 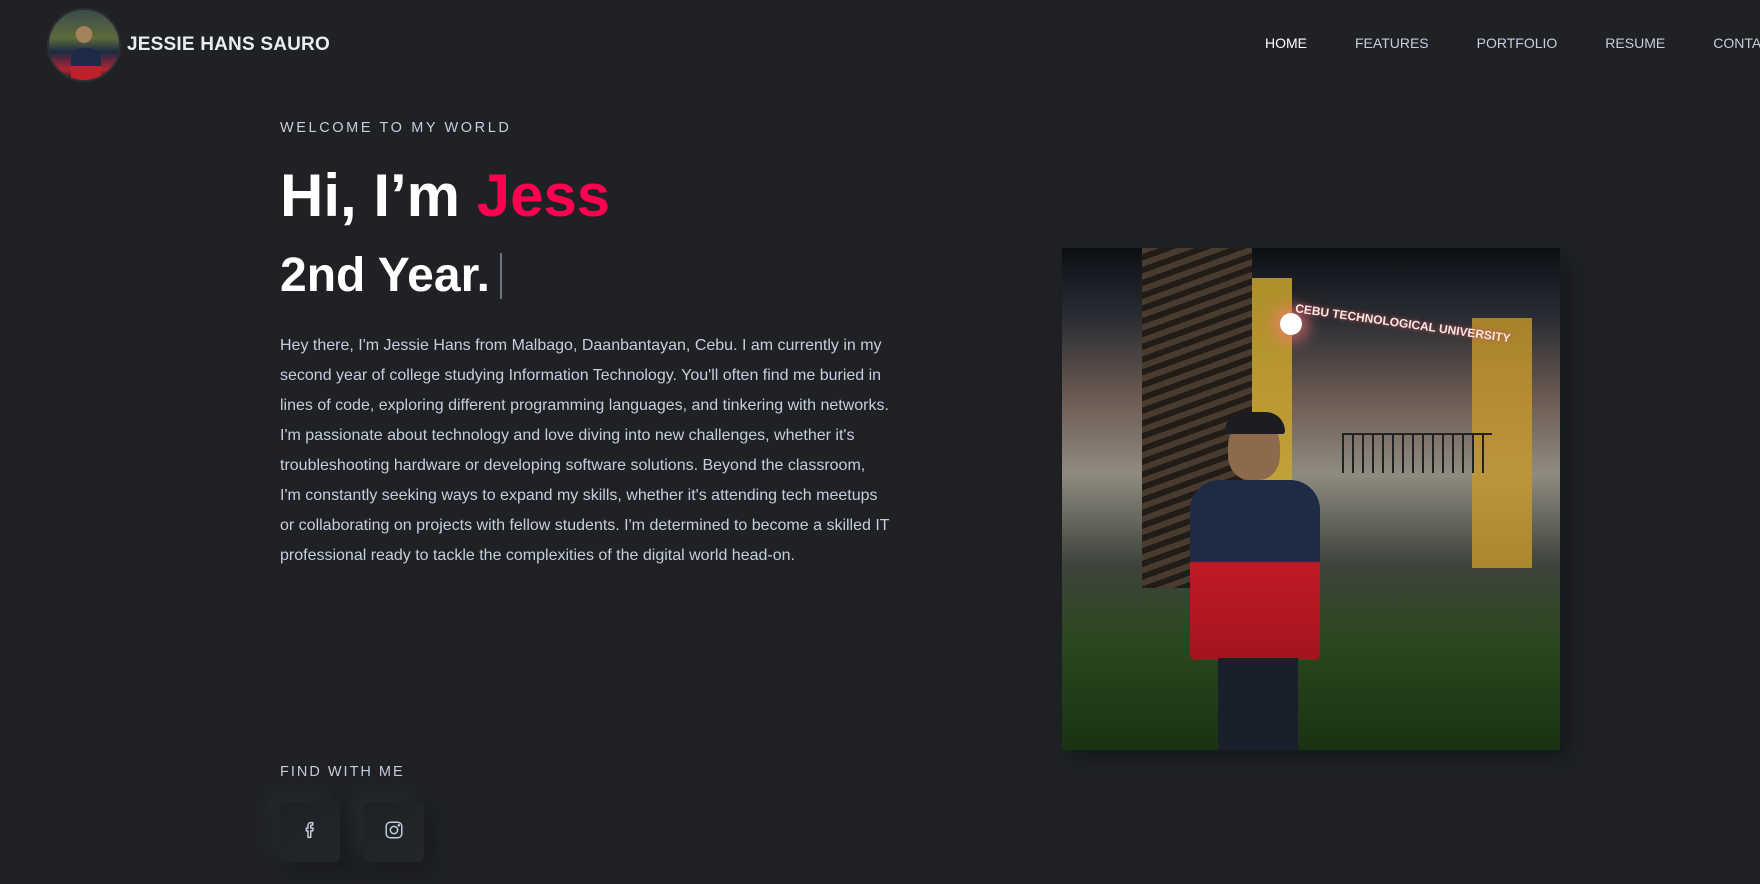 What do you see at coordinates (1258, 704) in the screenshot?
I see `photo-person-legs` at bounding box center [1258, 704].